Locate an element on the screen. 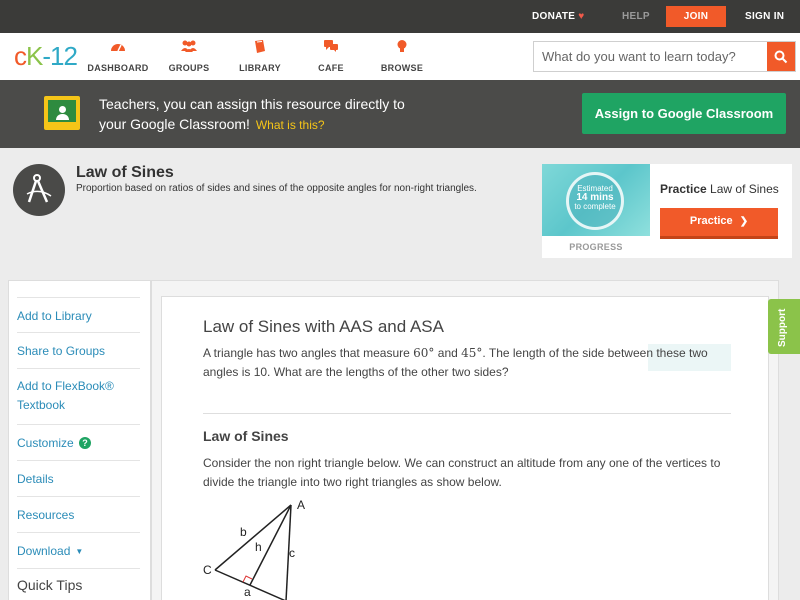  search-input is located at coordinates (650, 56).